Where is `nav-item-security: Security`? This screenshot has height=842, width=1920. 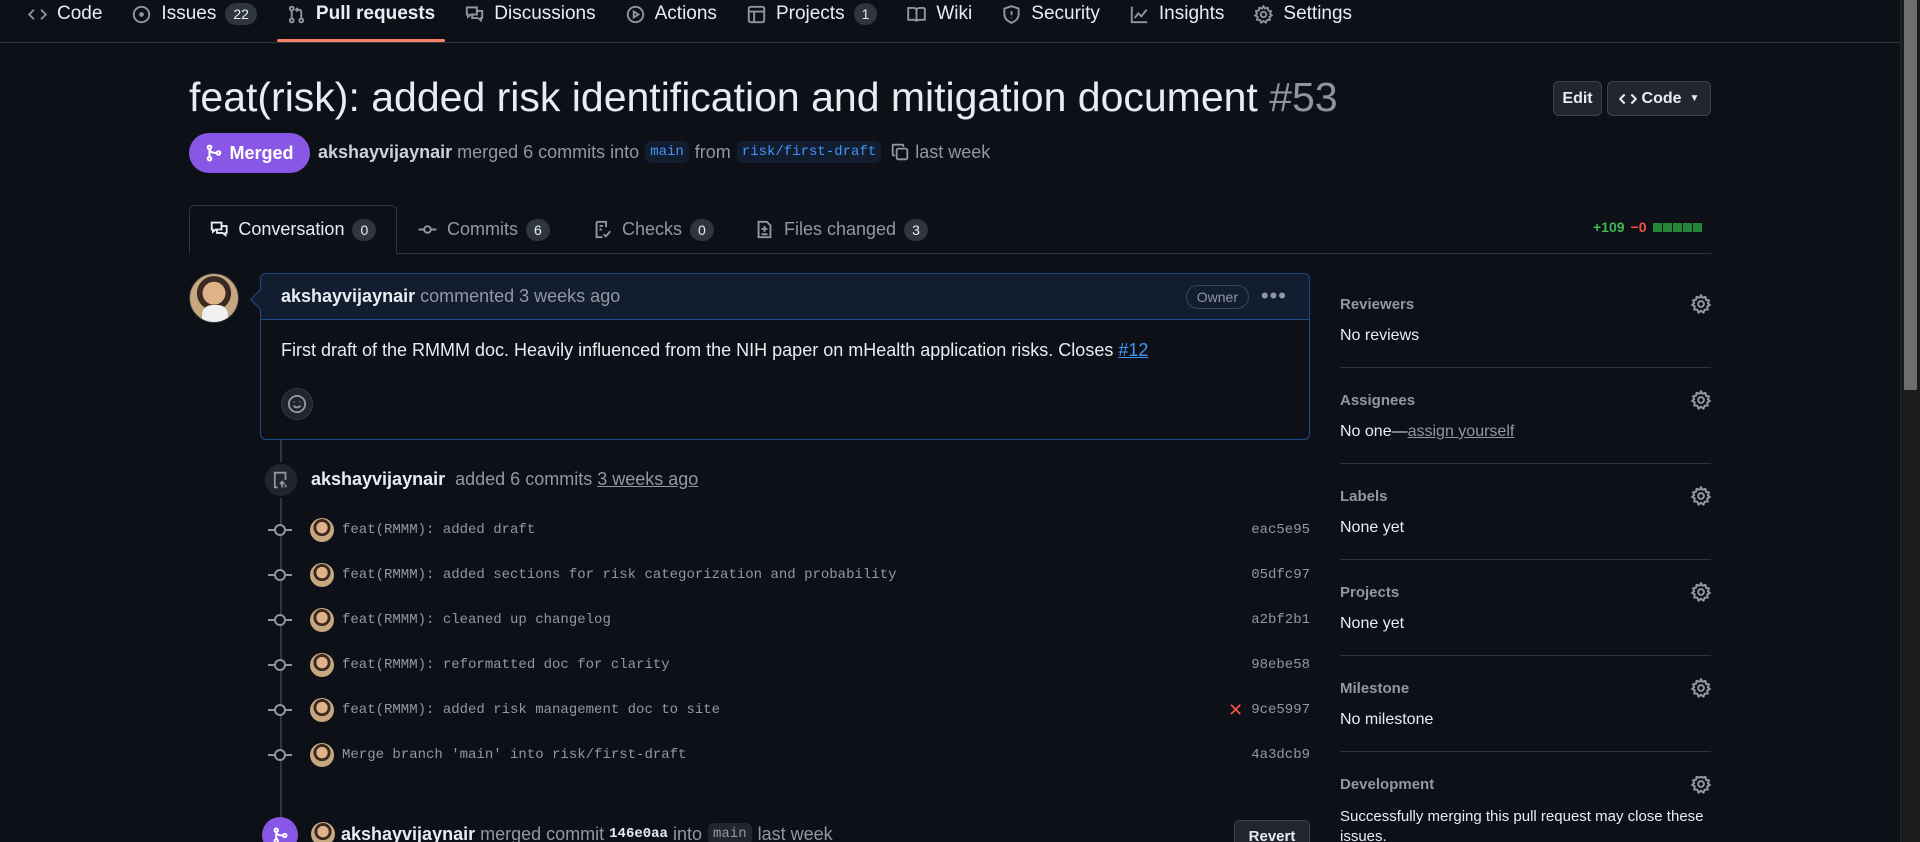
nav-item-security: Security is located at coordinates (1051, 14).